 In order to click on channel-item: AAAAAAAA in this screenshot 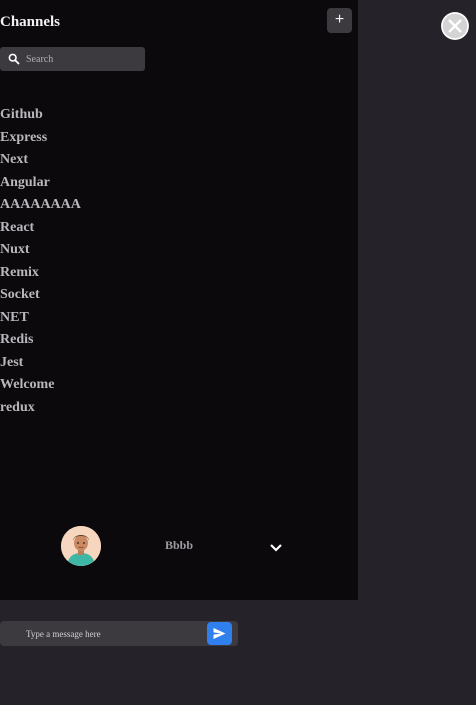, I will do `click(40, 205)`.